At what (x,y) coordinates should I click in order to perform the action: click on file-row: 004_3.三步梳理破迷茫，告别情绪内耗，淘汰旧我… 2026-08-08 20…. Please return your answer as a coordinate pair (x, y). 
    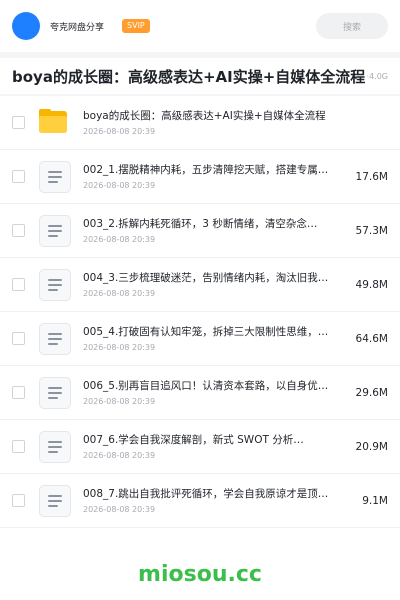
    Looking at the image, I should click on (200, 285).